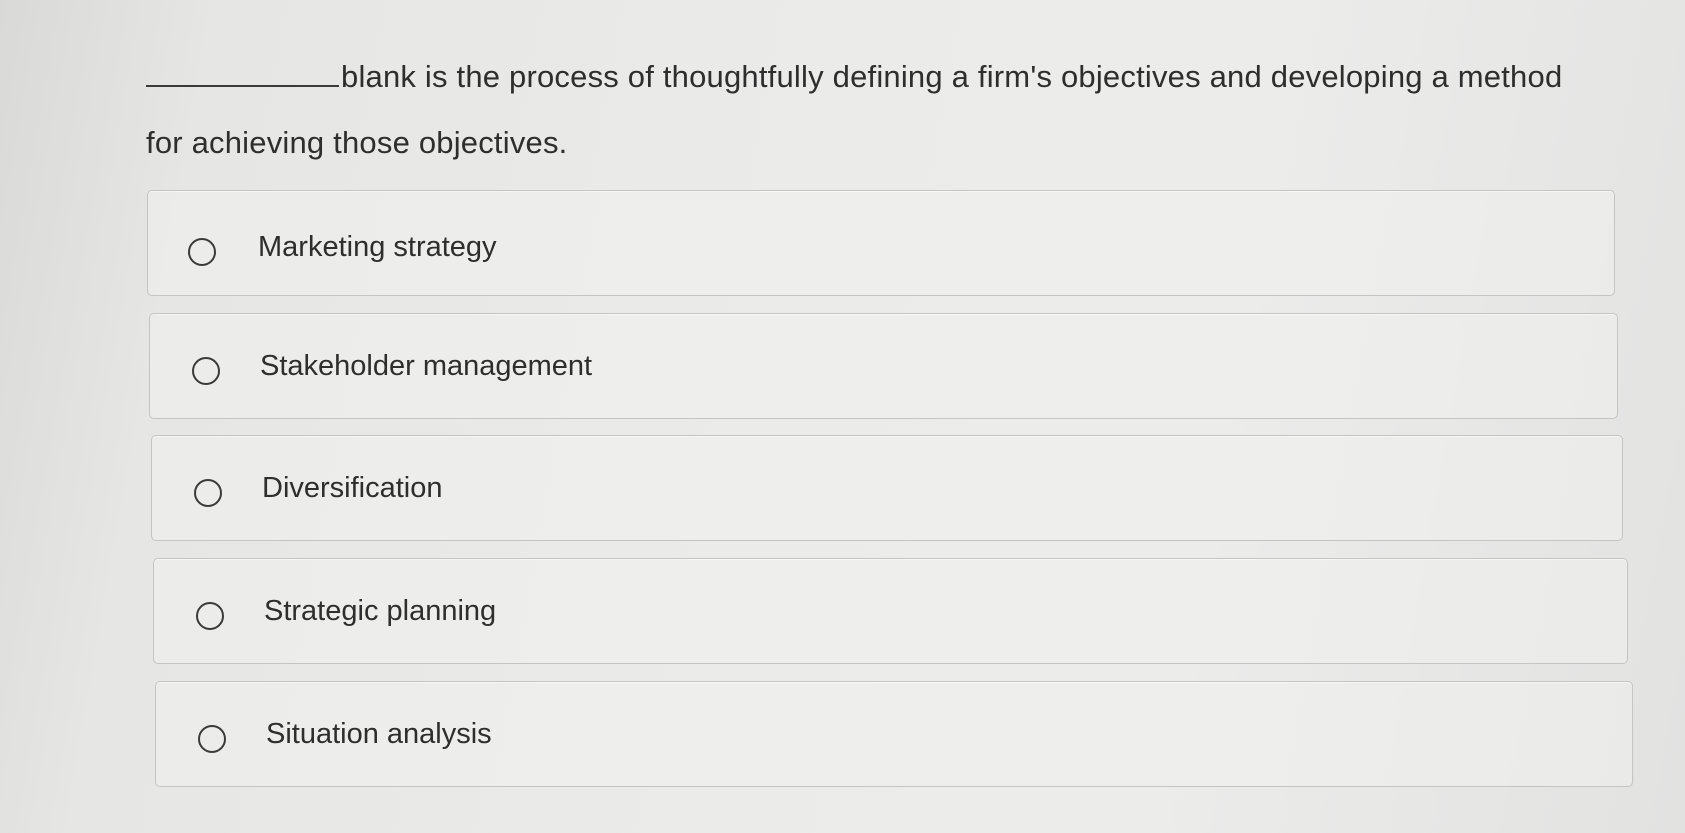 This screenshot has width=1685, height=833. Describe the element at coordinates (426, 366) in the screenshot. I see `answer-option-label: Stakeholder management` at that location.